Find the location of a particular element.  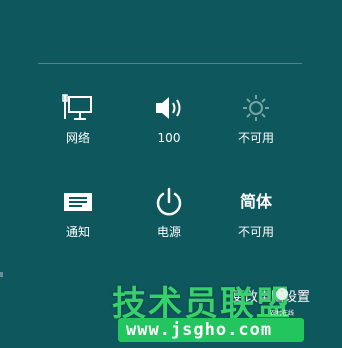

volume-tile: 100 is located at coordinates (169, 124).